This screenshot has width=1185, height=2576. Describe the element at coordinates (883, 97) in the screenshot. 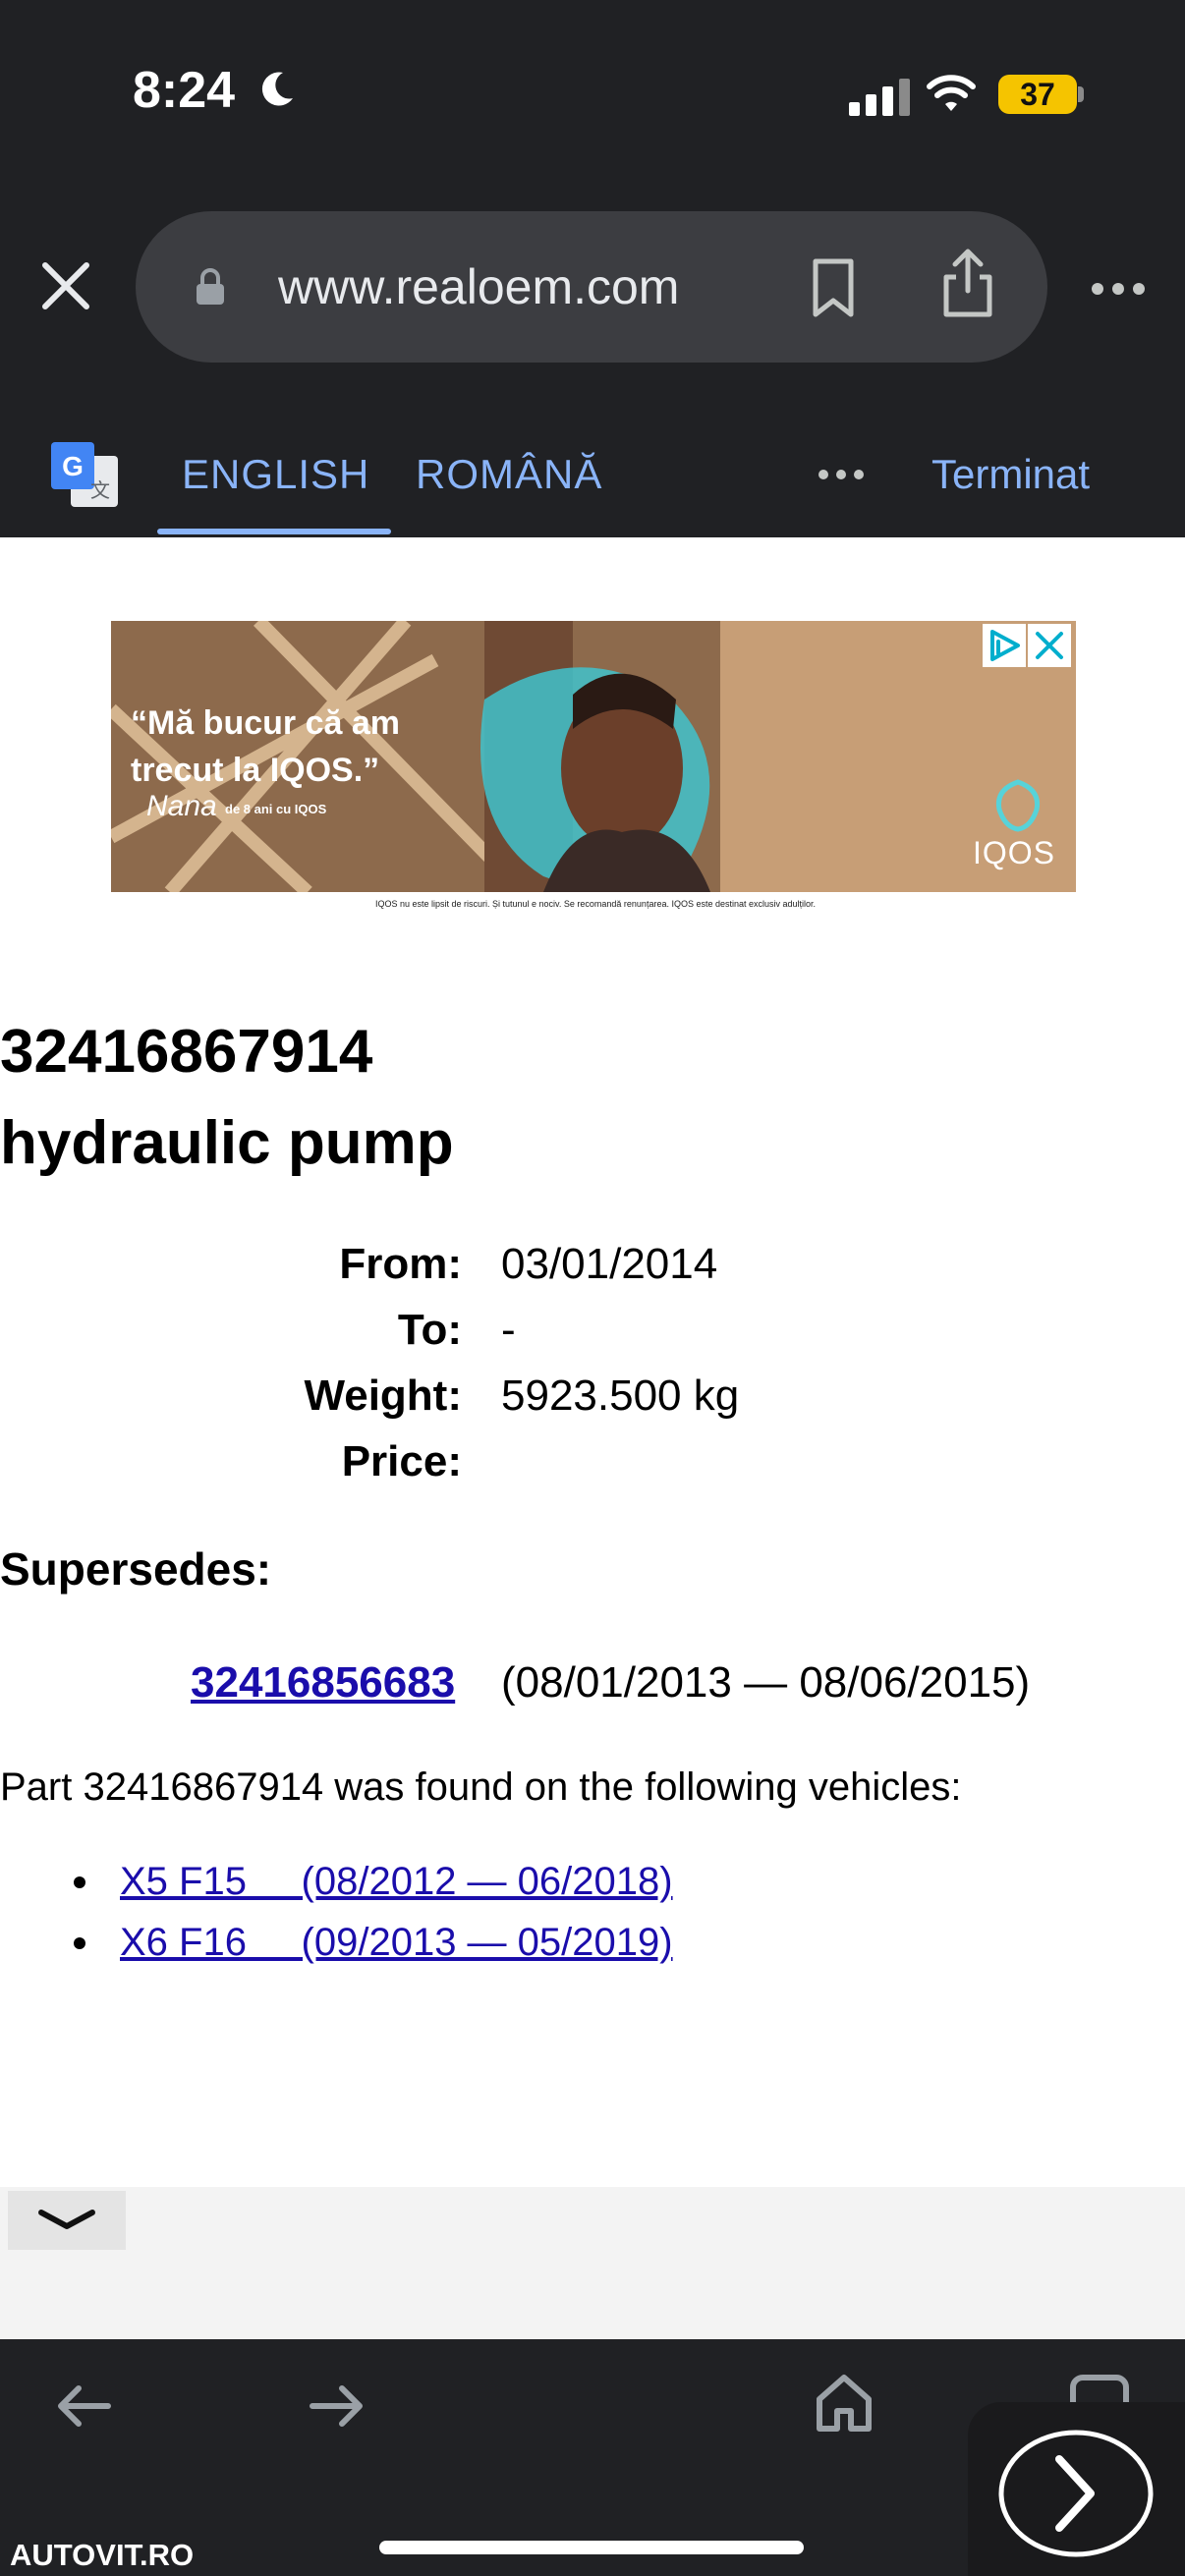

I see `cellular-signal-icon` at that location.